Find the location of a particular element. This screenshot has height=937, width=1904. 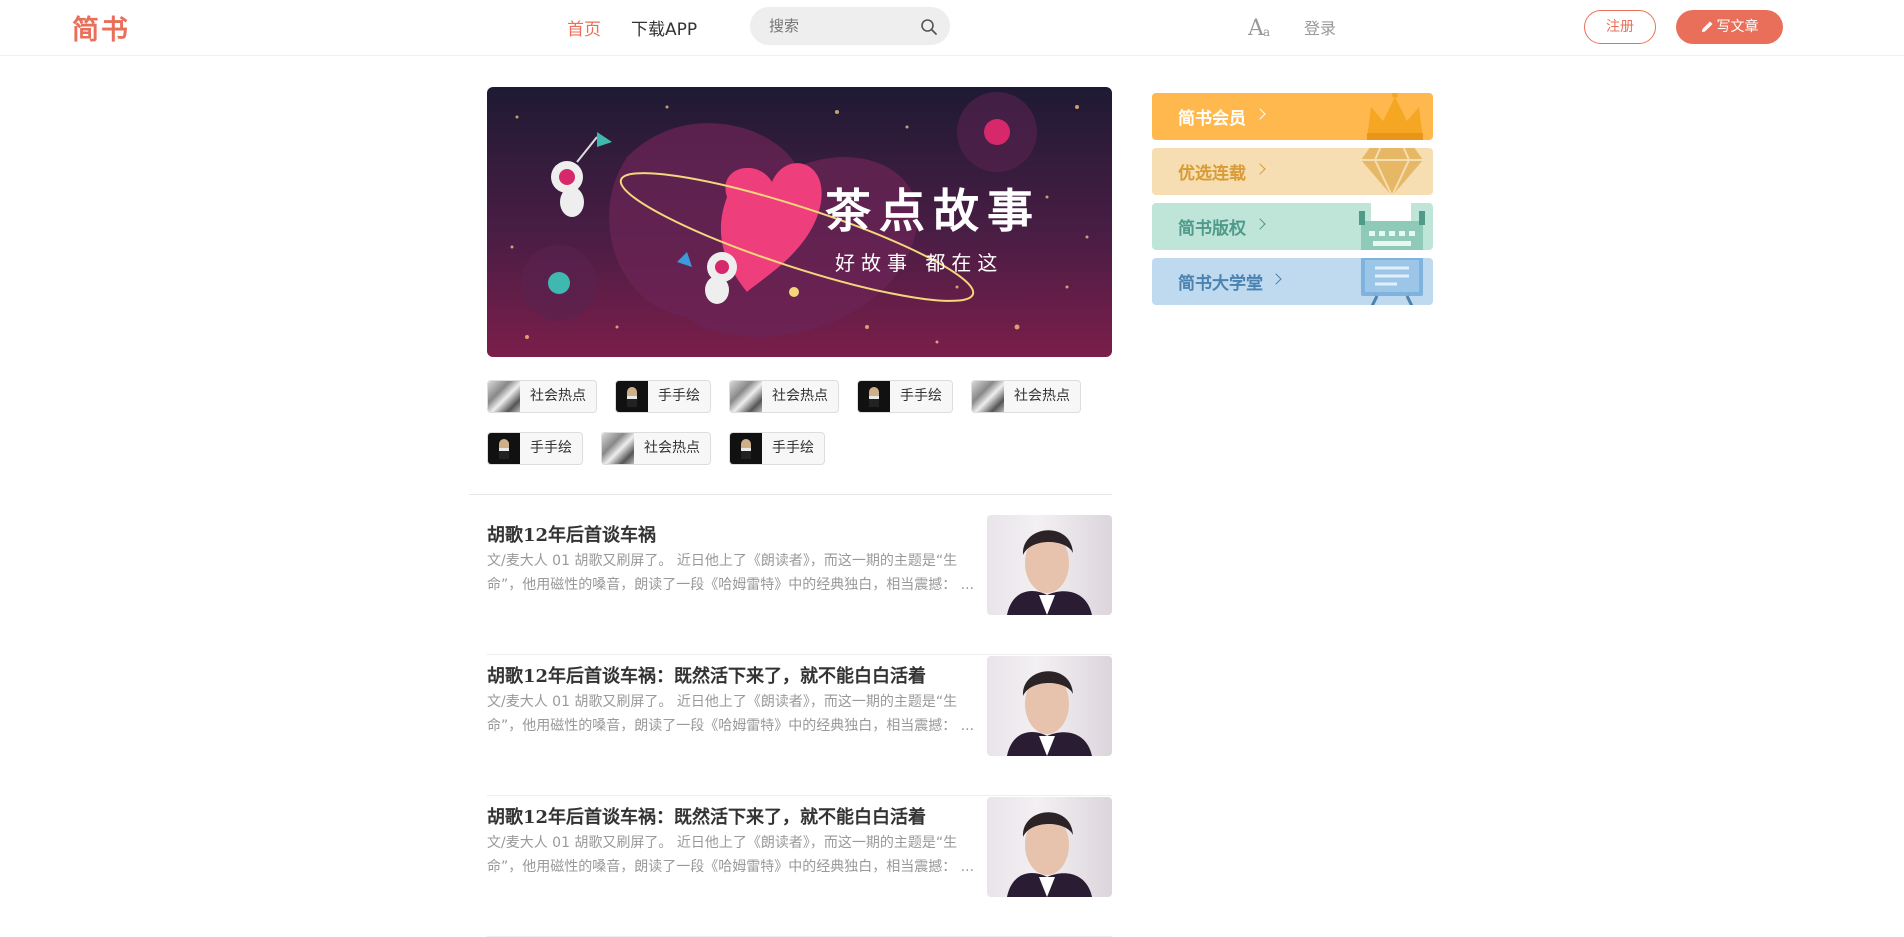

banner-title: 茶点故事 is located at coordinates (933, 211).